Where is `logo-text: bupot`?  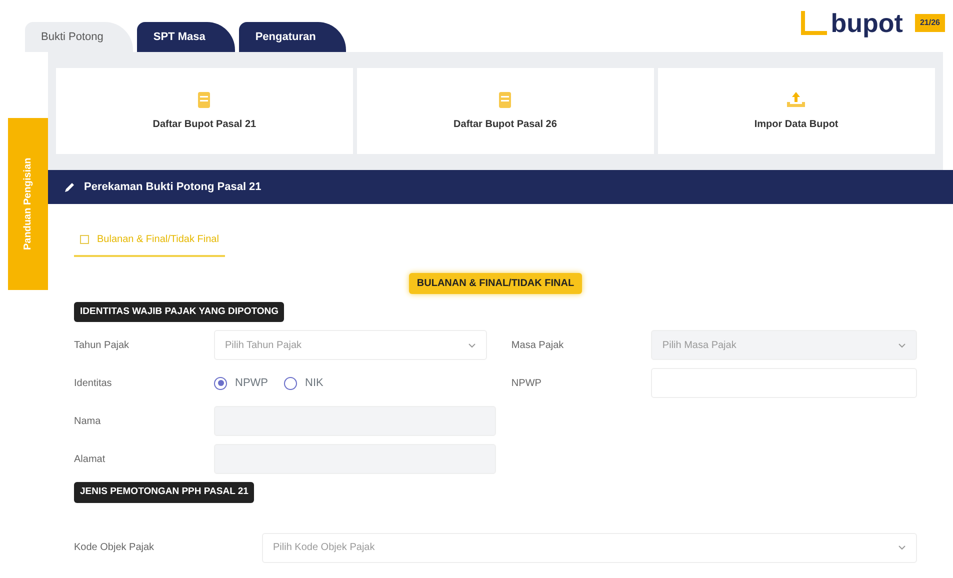
logo-text: bupot is located at coordinates (866, 23).